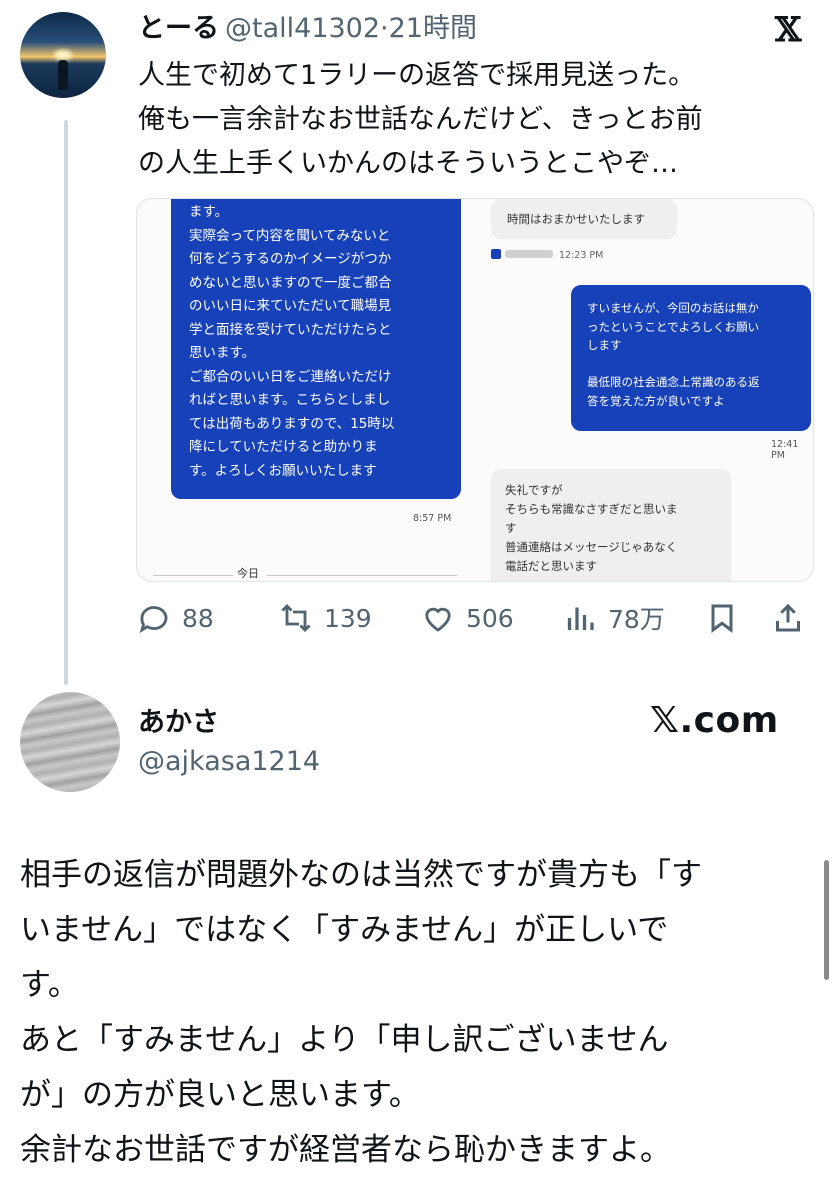  I want to click on reply-button: 88, so click(175, 618).